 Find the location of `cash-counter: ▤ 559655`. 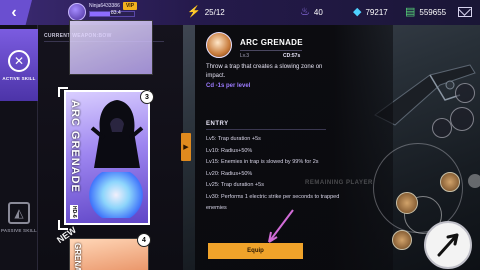

cash-counter: ▤ 559655 is located at coordinates (425, 12).